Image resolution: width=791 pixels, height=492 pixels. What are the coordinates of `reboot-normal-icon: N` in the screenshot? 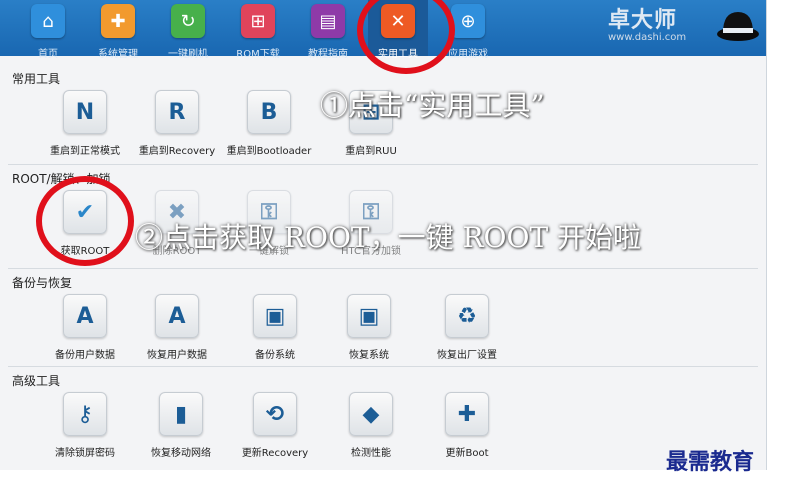 It's located at (85, 112).